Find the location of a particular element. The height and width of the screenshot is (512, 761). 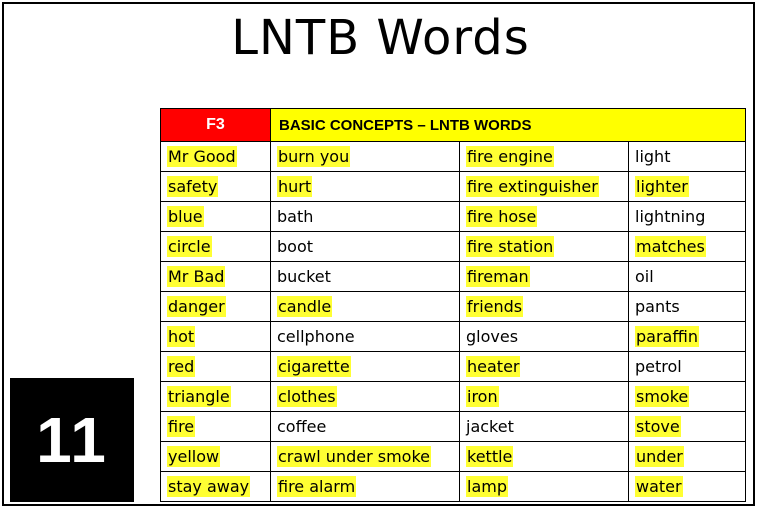

highlighted-word: crawl under smoke is located at coordinates (354, 456).